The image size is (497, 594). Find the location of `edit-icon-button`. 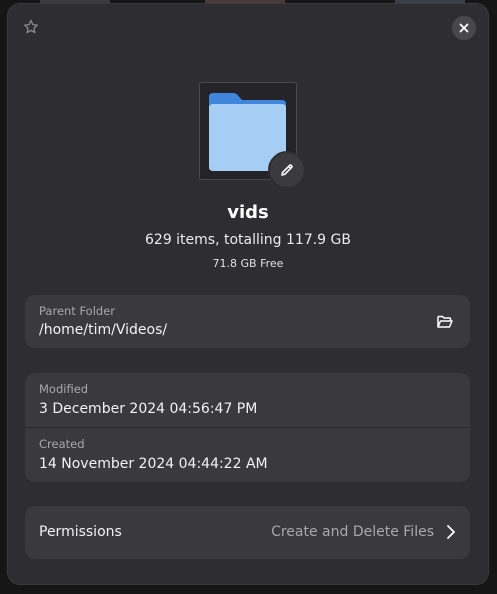

edit-icon-button is located at coordinates (287, 170).